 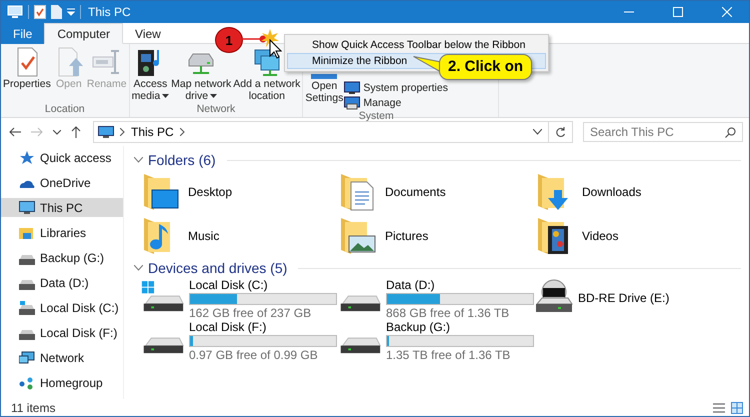 What do you see at coordinates (84, 33) in the screenshot?
I see `ribbon-tab: Computer` at bounding box center [84, 33].